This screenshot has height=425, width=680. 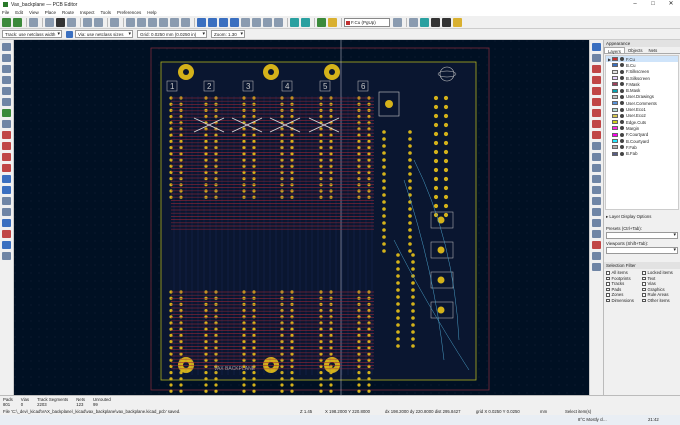 I want to click on zoom-out-icon, so click(x=152, y=22).